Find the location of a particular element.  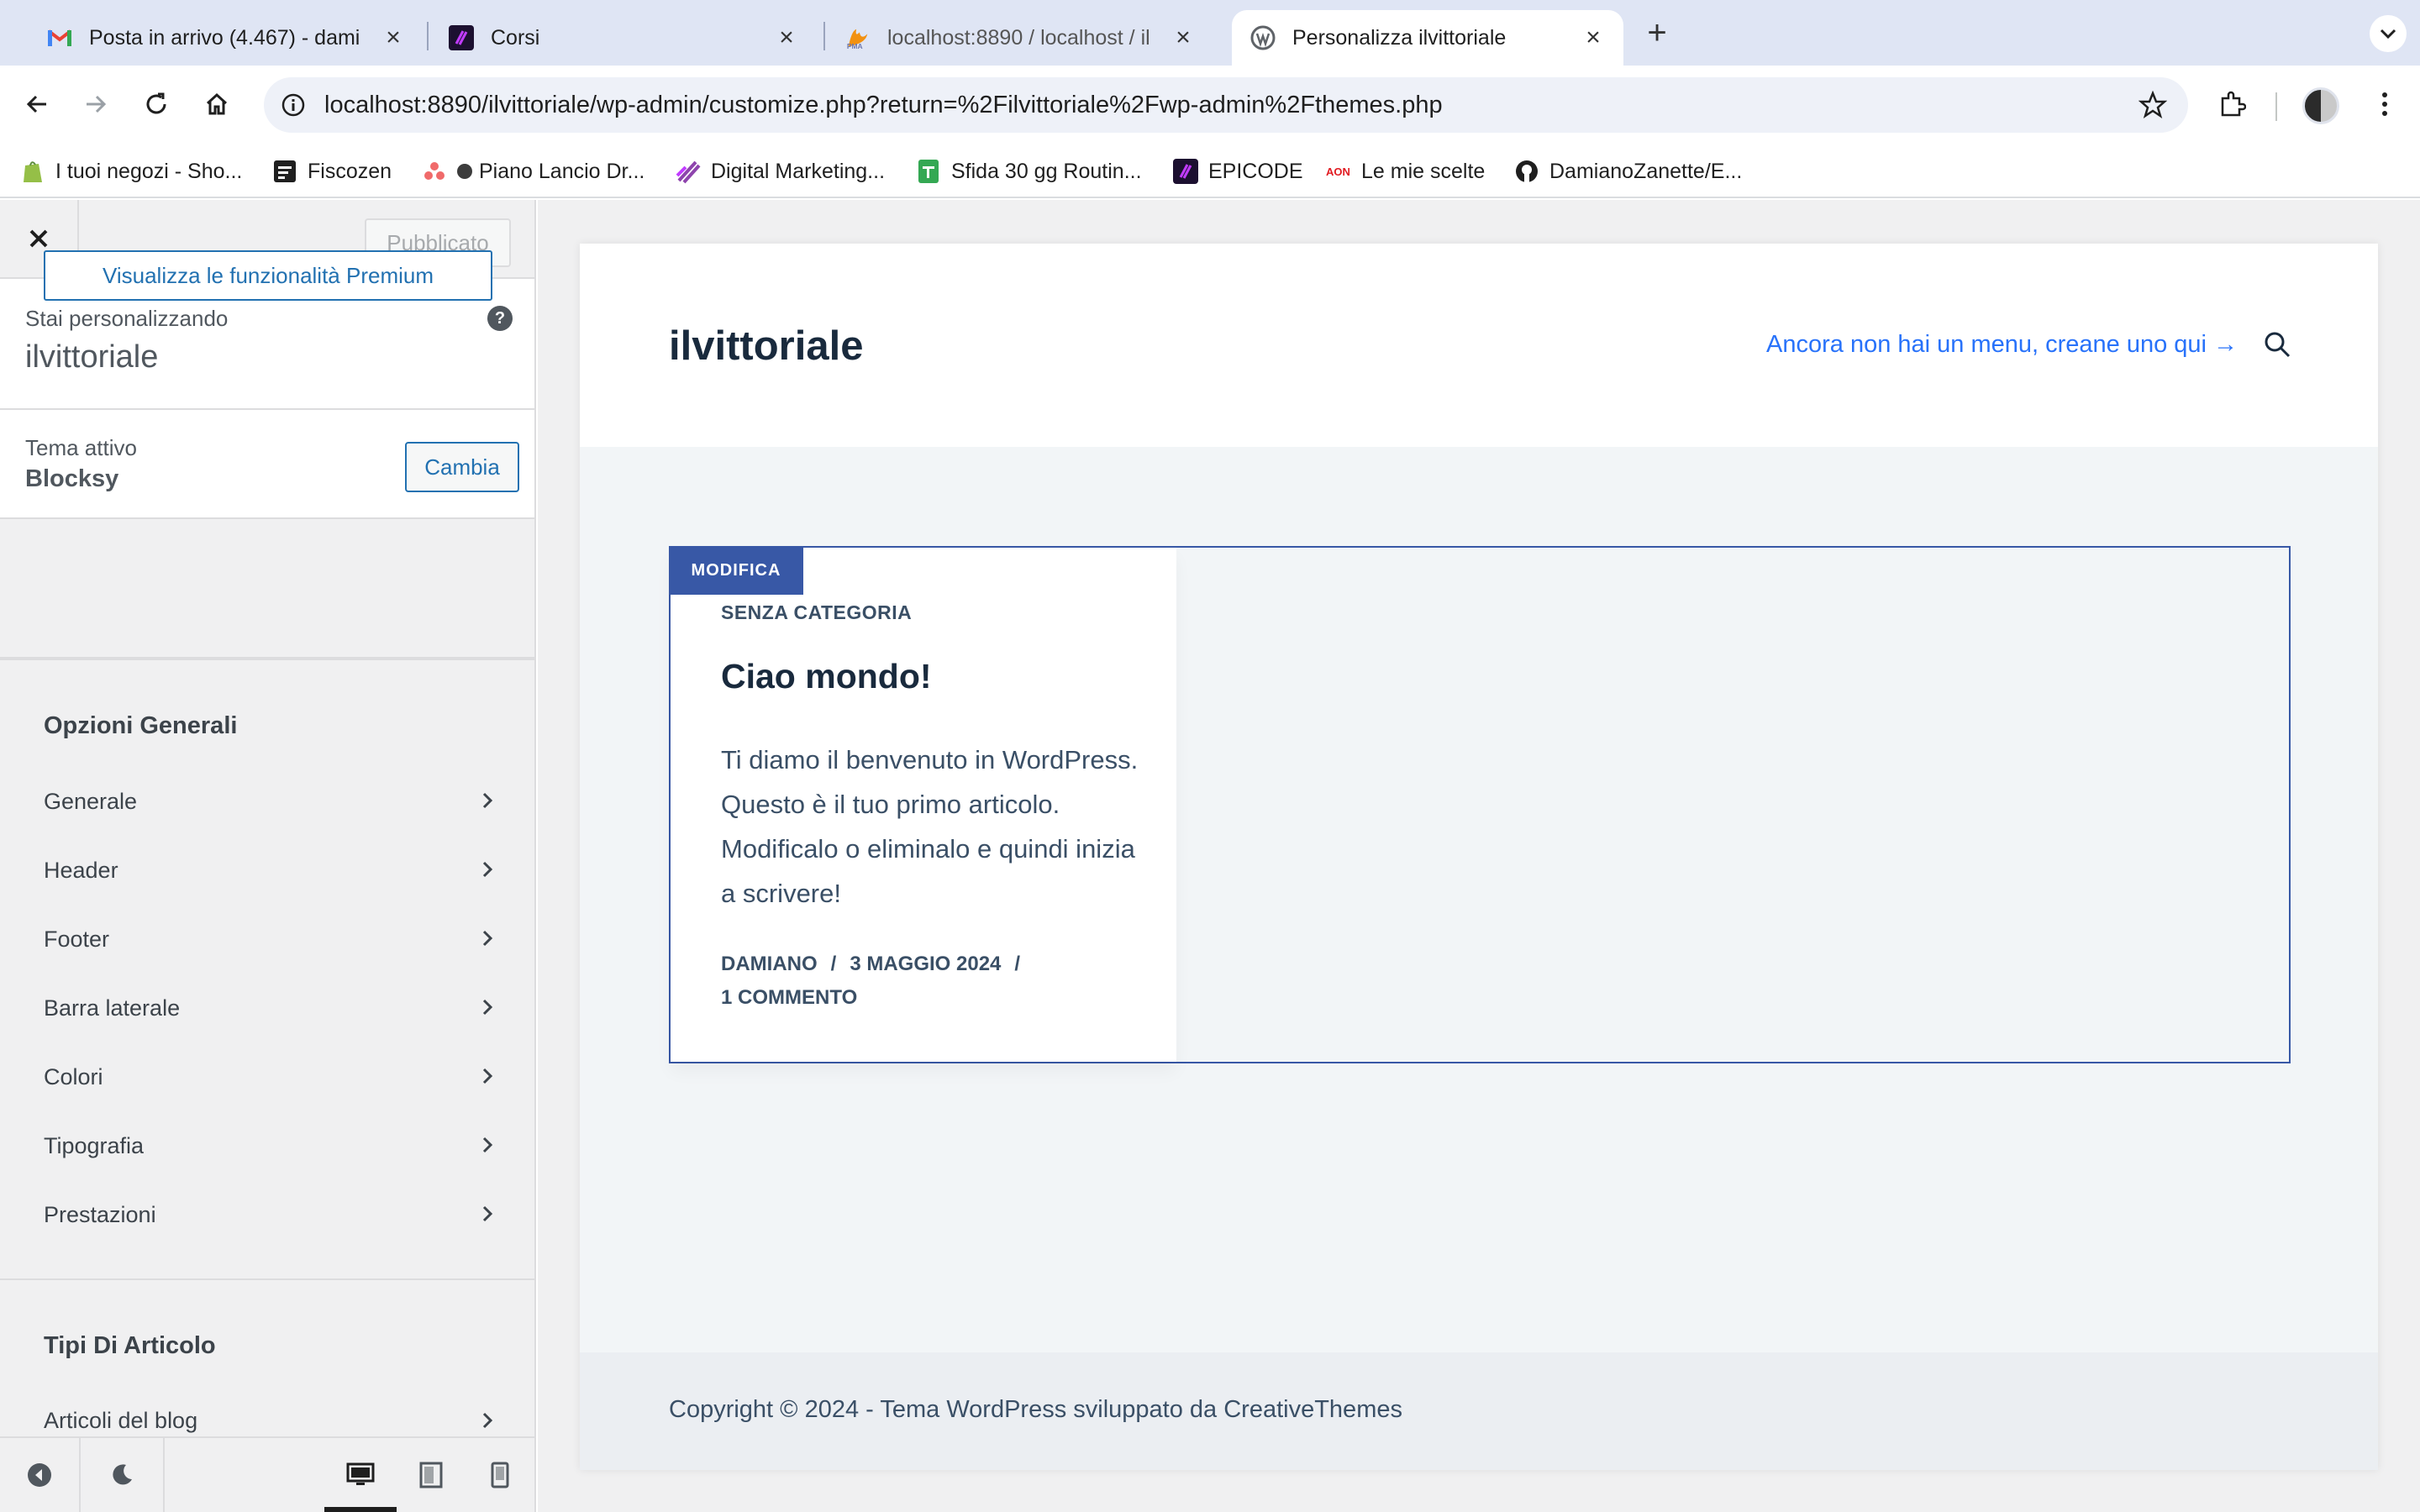

site-info-icon is located at coordinates (293, 105).